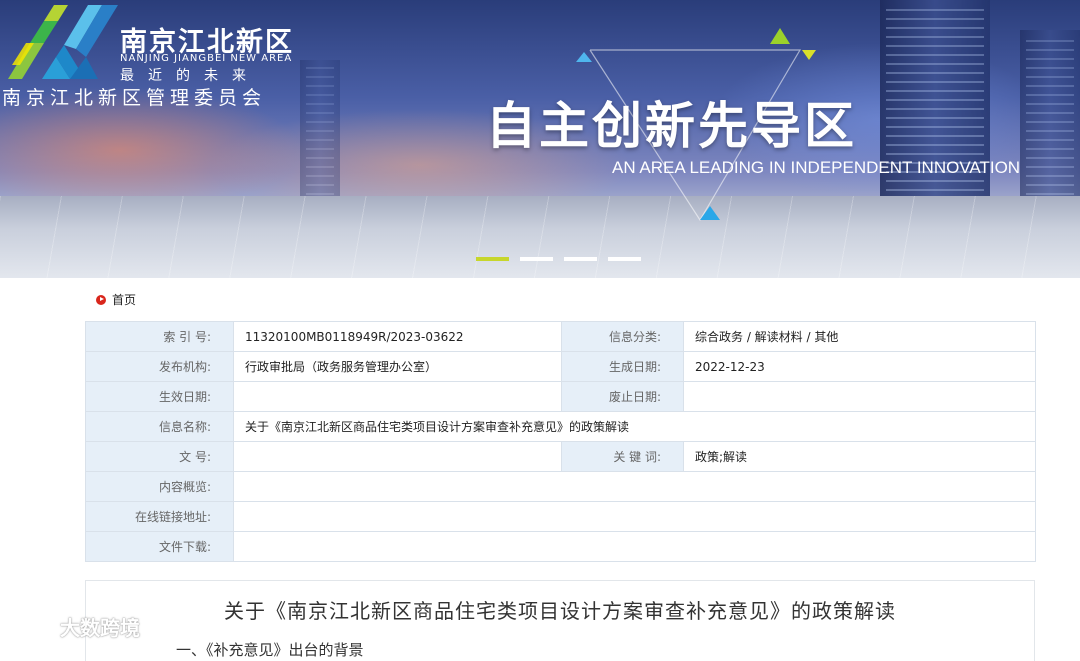  What do you see at coordinates (1050, 120) in the screenshot?
I see `skyscraper-far-right` at bounding box center [1050, 120].